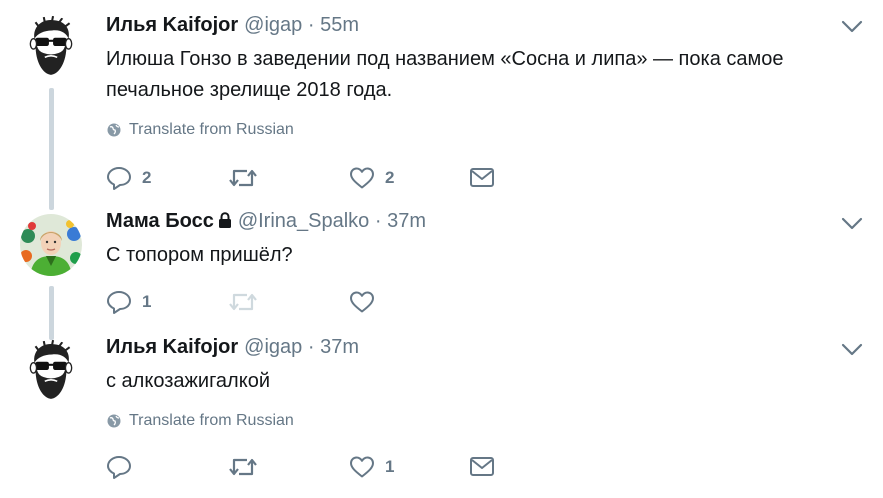  I want to click on retweet-button-disabled, so click(243, 302).